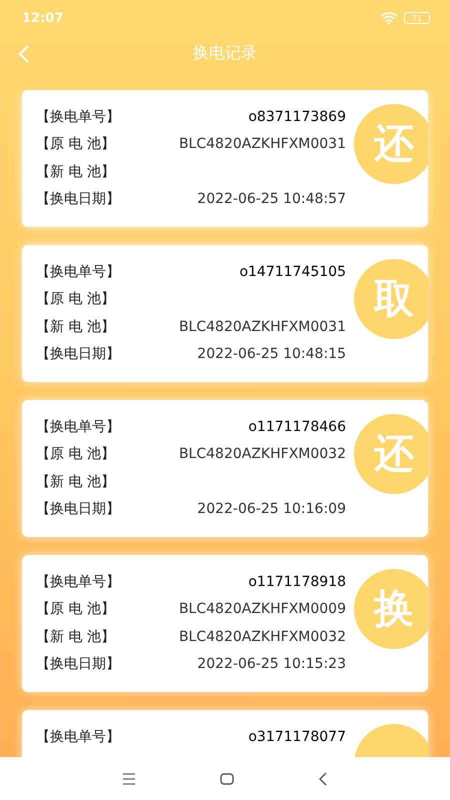 The width and height of the screenshot is (450, 800). Describe the element at coordinates (297, 736) in the screenshot. I see `field-value: o3171178077` at that location.